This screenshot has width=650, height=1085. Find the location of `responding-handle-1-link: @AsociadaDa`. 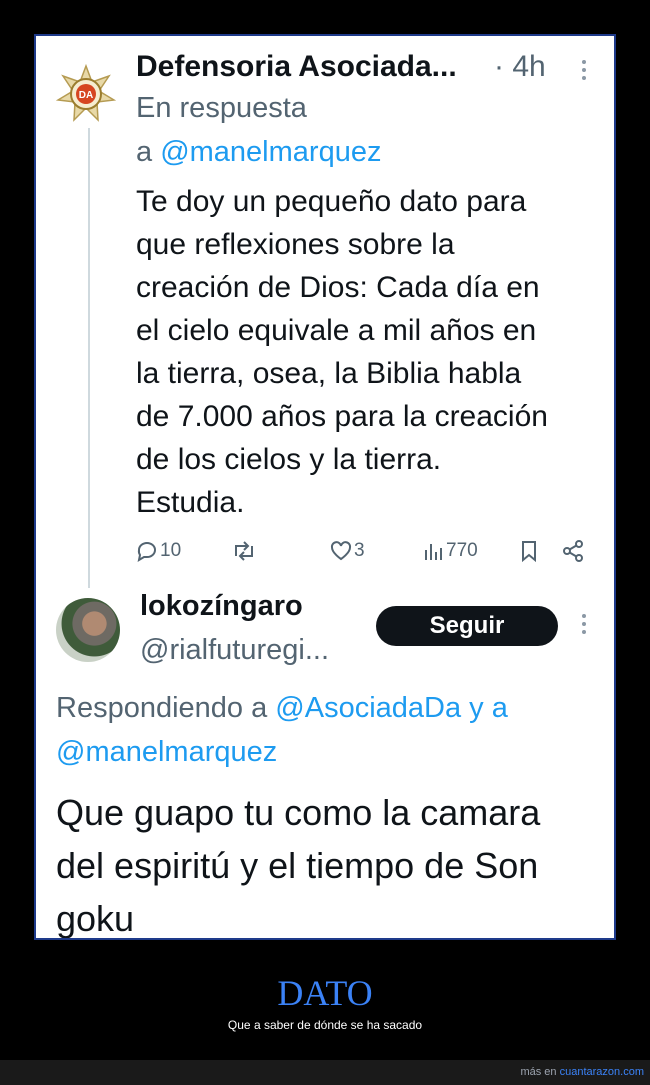

responding-handle-1-link: @AsociadaDa is located at coordinates (368, 708).